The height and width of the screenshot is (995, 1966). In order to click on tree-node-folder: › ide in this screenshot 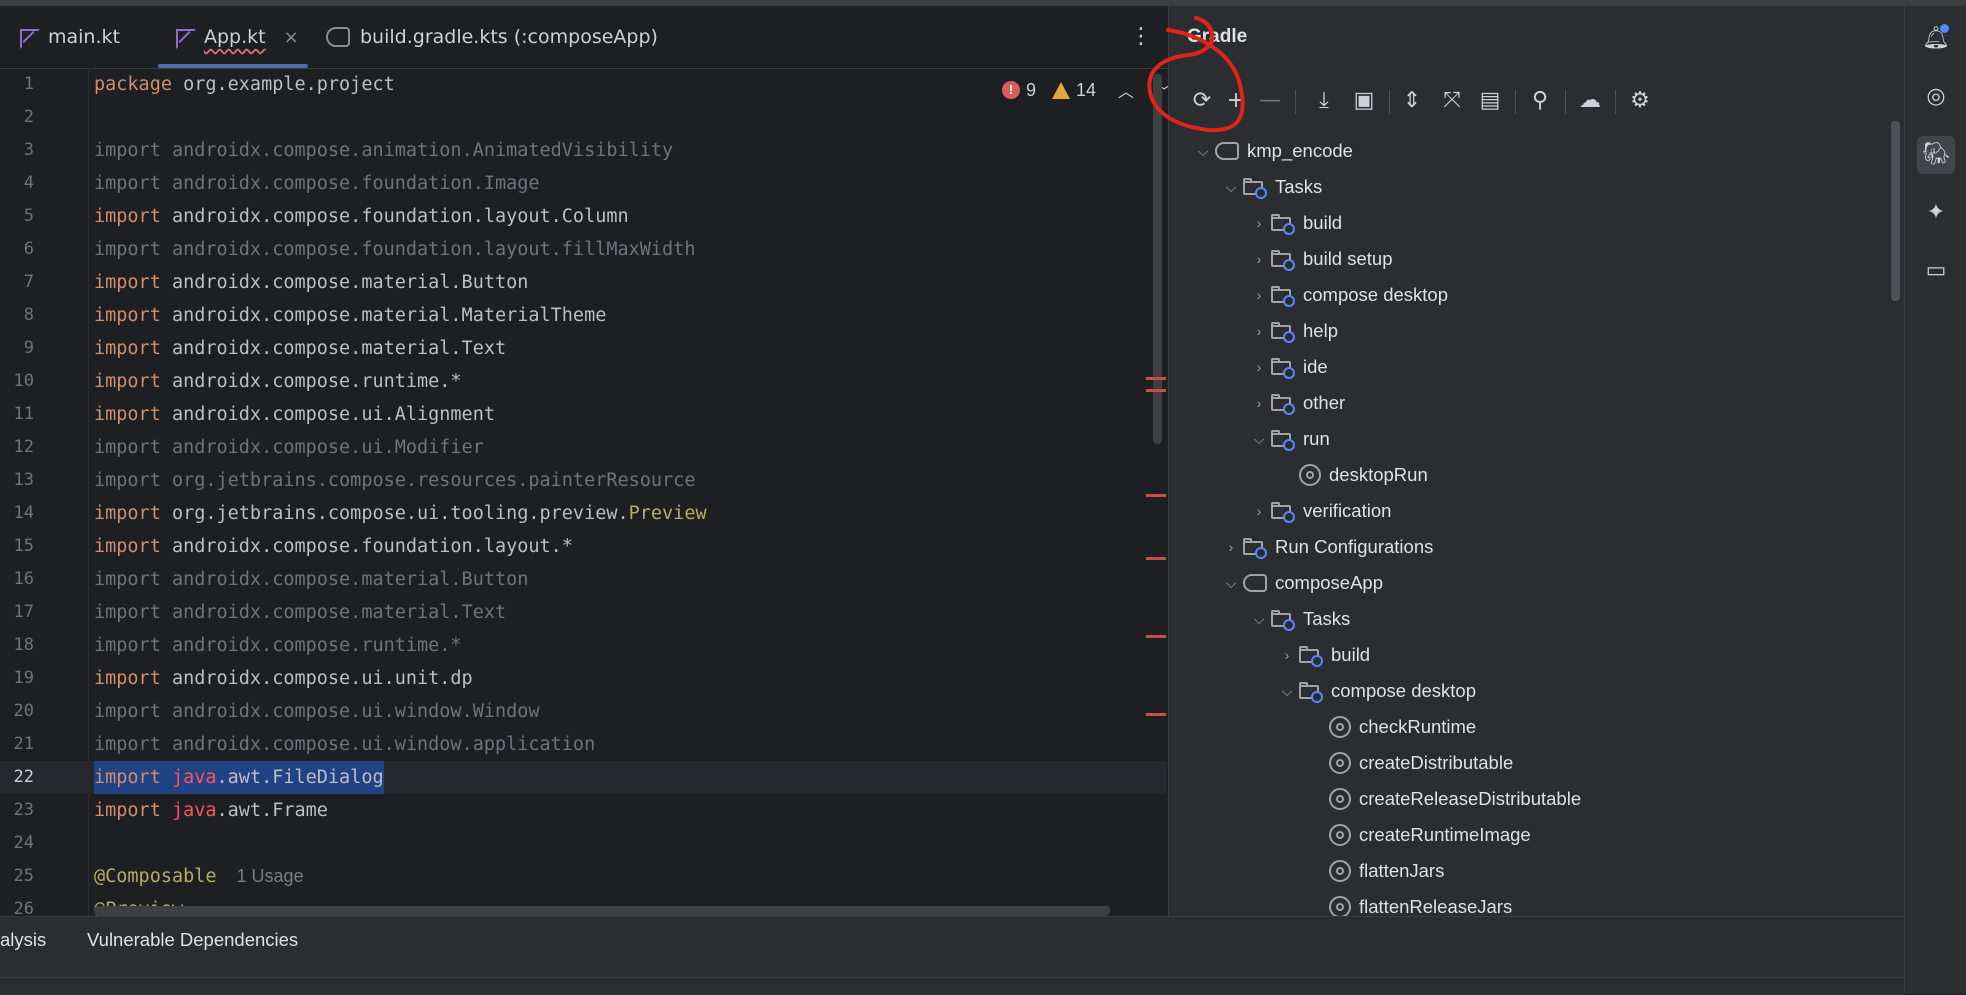, I will do `click(1287, 367)`.